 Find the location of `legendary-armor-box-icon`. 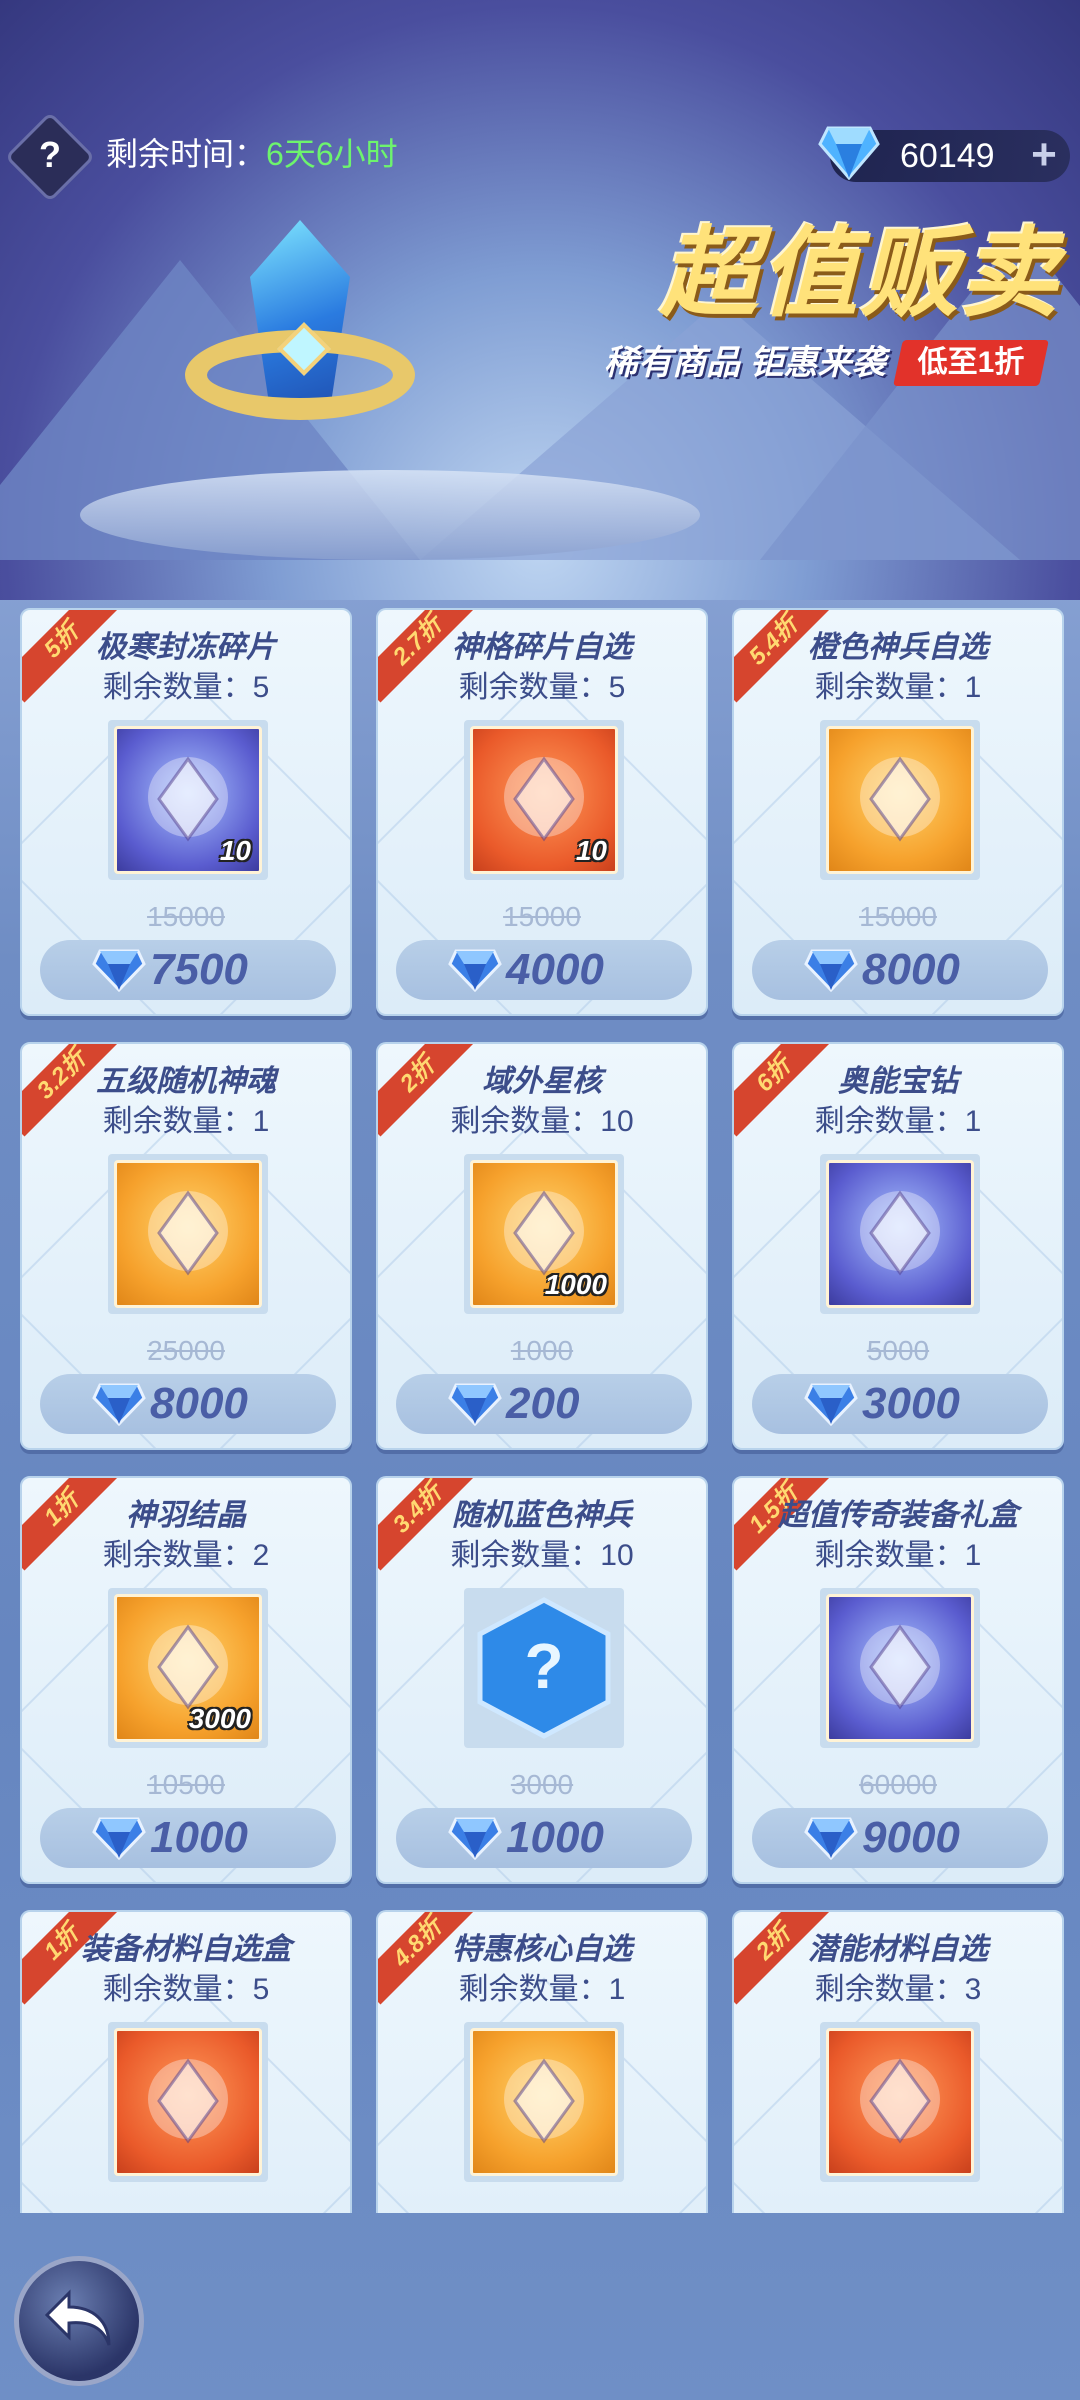

legendary-armor-box-icon is located at coordinates (900, 1668).